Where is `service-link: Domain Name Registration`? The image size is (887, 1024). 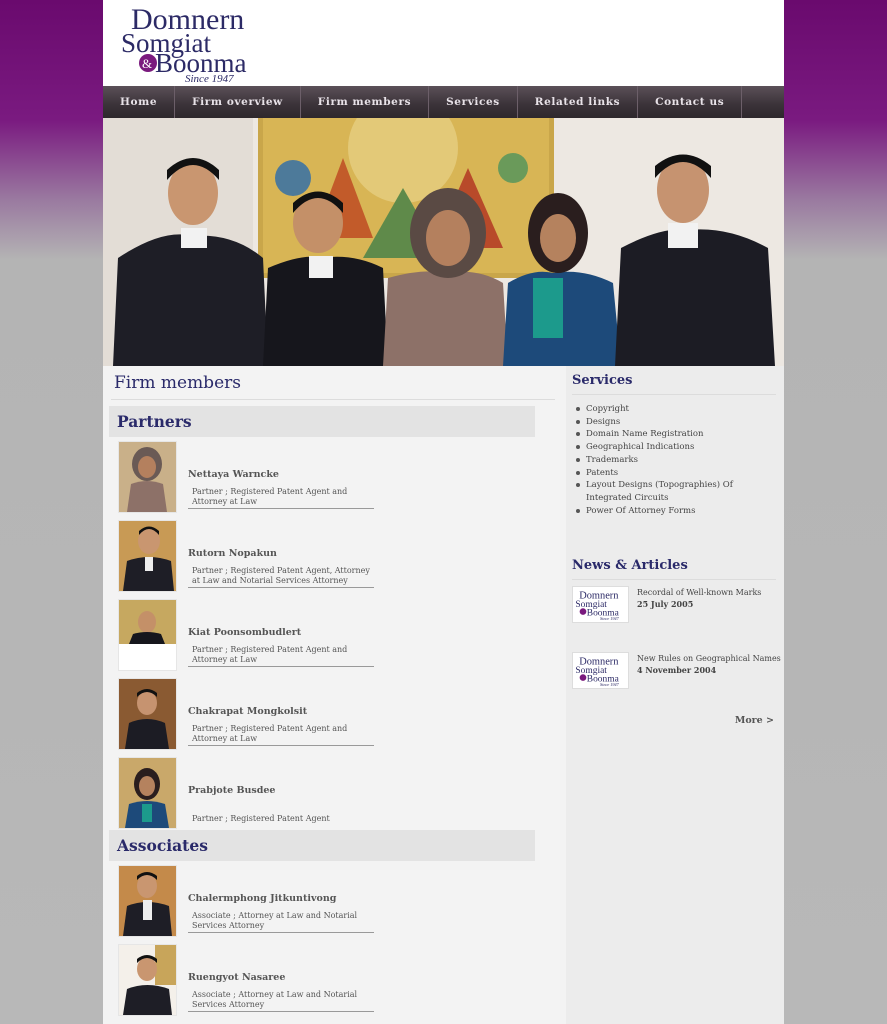 service-link: Domain Name Registration is located at coordinates (673, 434).